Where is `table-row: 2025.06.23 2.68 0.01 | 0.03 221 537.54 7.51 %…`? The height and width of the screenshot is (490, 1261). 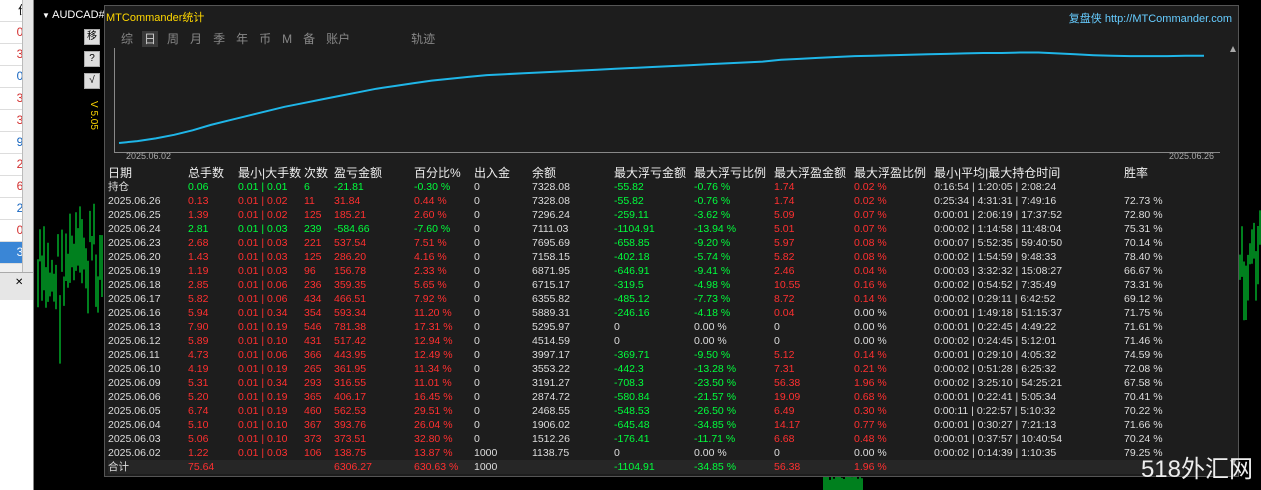
table-row: 2025.06.23 2.68 0.01 | 0.03 221 537.54 7.51 %… is located at coordinates (646, 243).